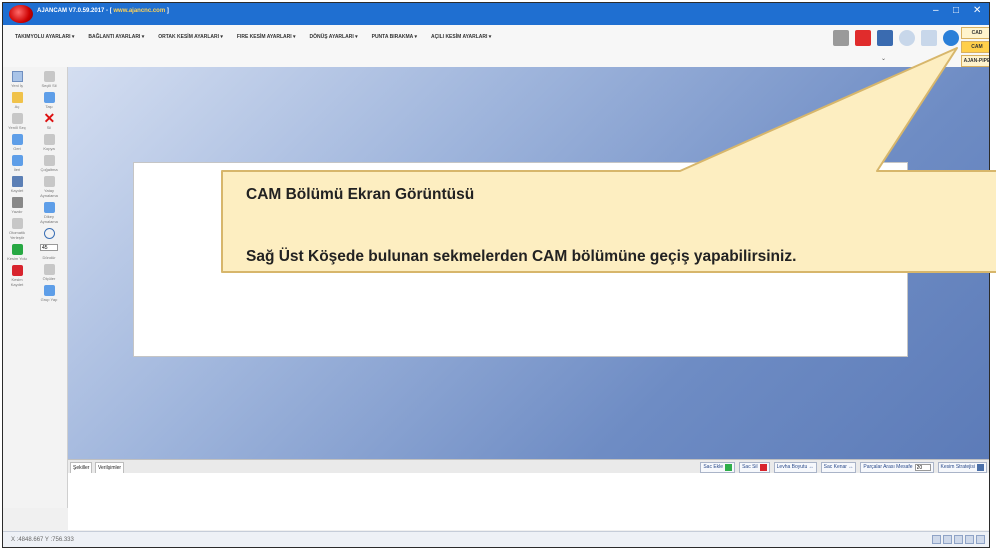 The height and width of the screenshot is (552, 996). I want to click on cut-path-icon, so click(17, 249).